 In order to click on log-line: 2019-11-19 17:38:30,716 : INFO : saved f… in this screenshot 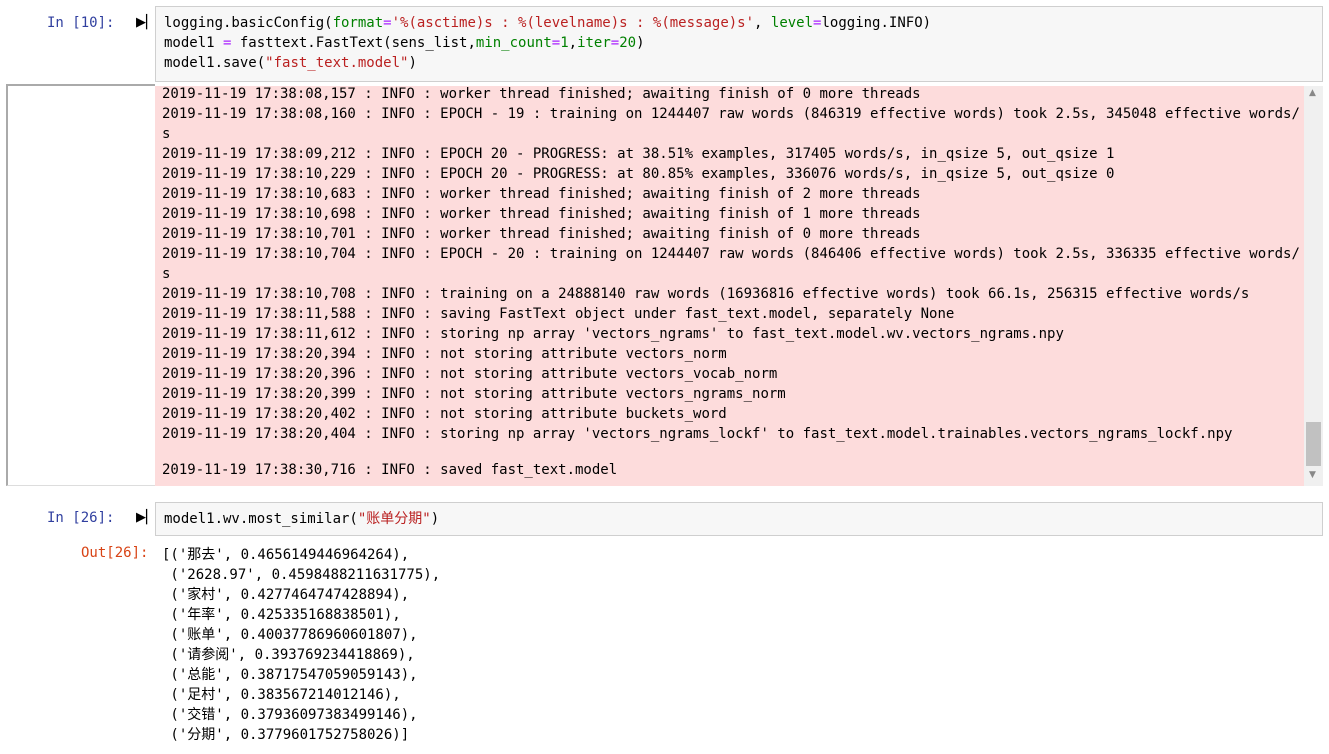, I will do `click(390, 470)`.